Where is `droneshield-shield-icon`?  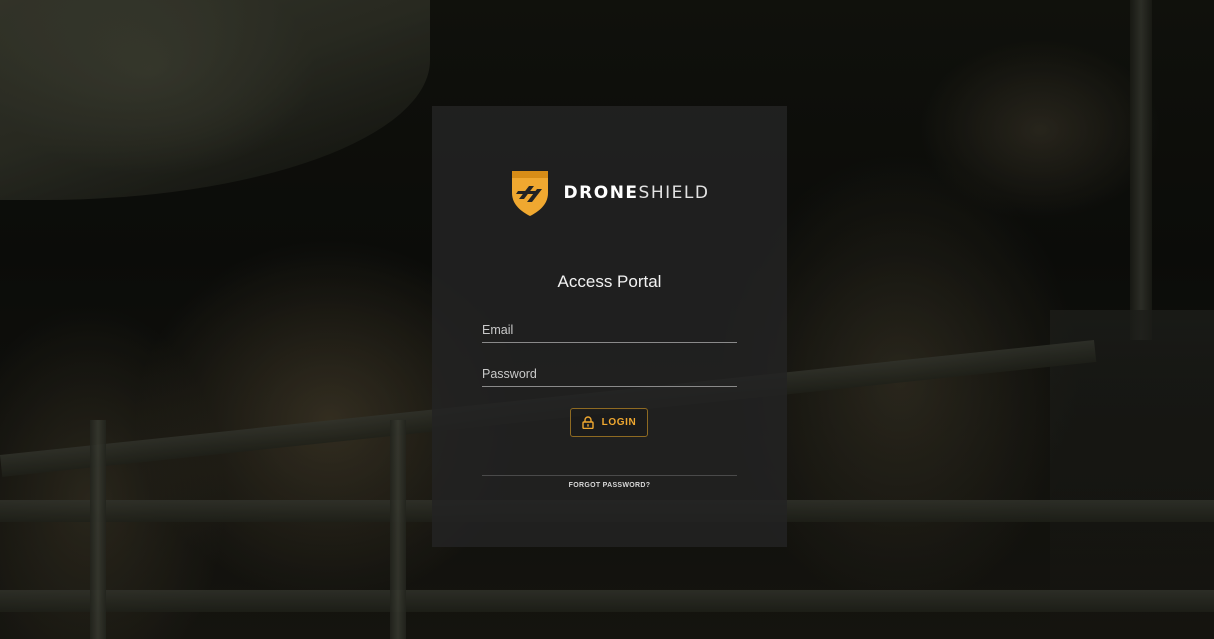
droneshield-shield-icon is located at coordinates (529, 193).